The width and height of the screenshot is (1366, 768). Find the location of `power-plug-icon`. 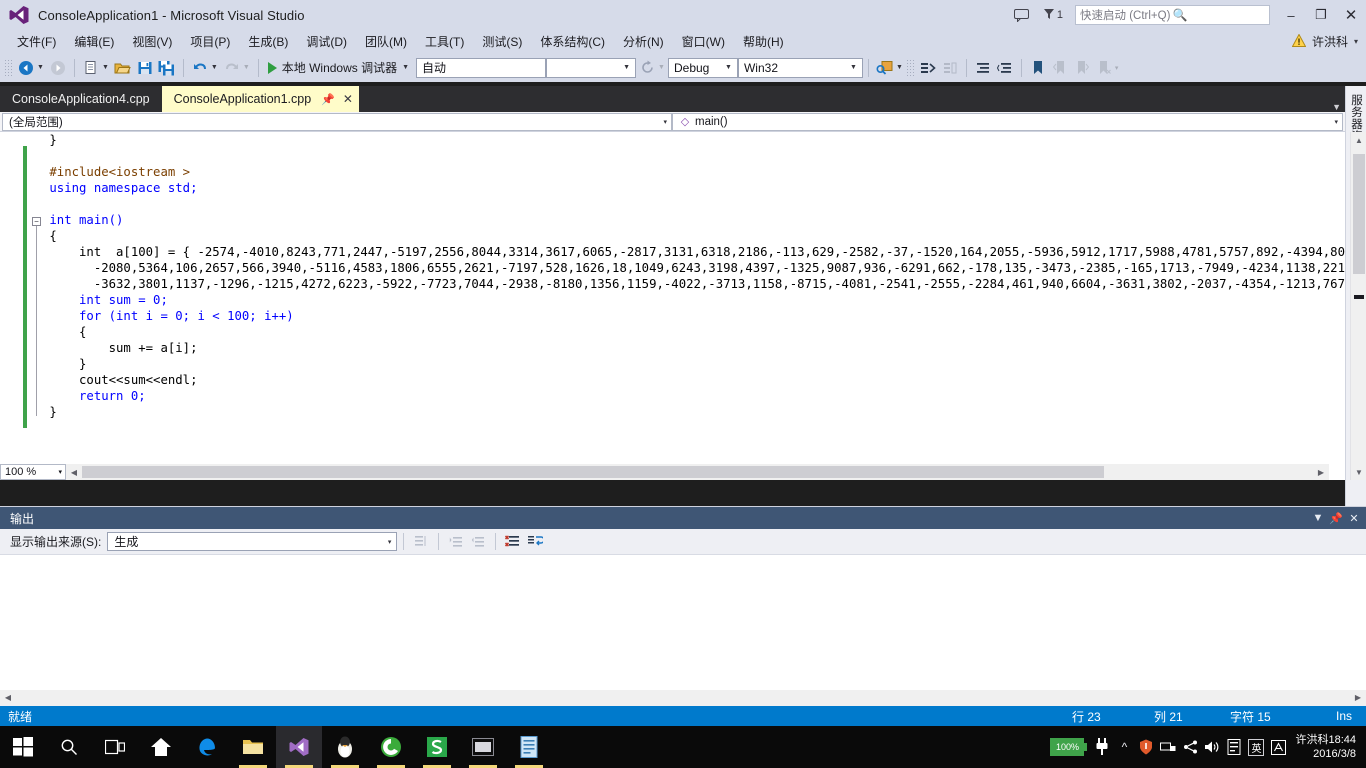

power-plug-icon is located at coordinates (1102, 747).